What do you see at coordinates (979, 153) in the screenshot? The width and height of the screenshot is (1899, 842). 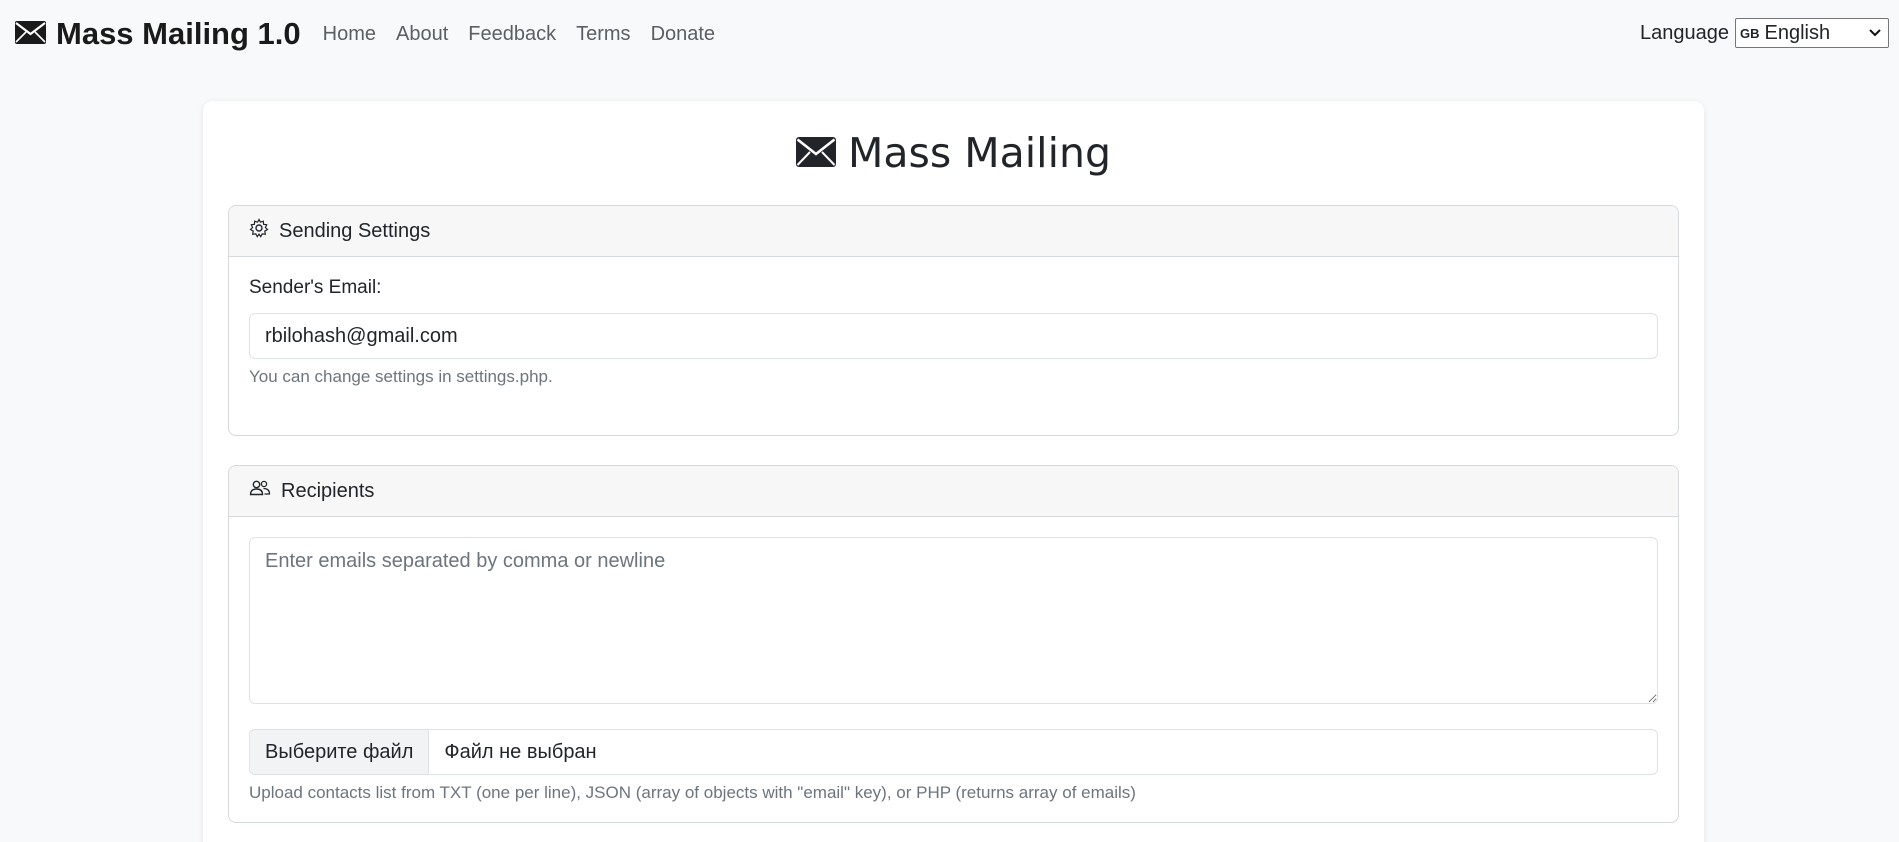 I see `page-title-text: Mass Mailing` at bounding box center [979, 153].